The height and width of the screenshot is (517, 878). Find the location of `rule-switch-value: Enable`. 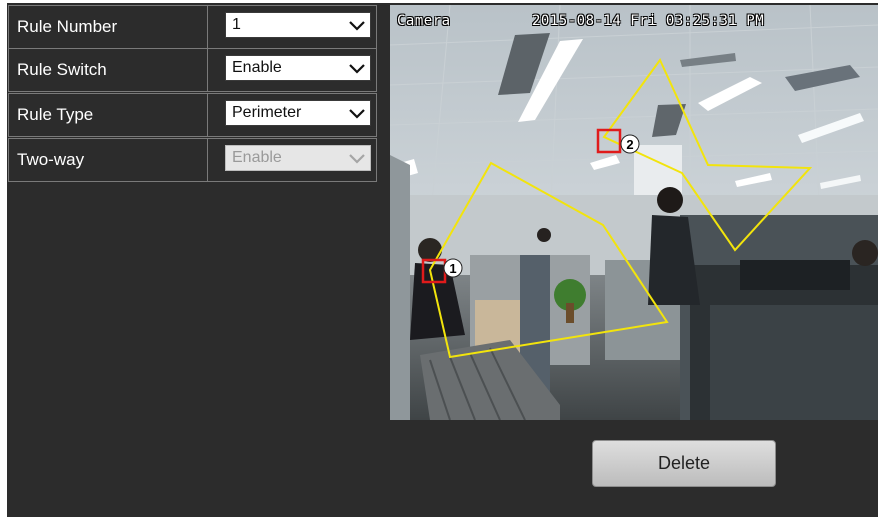

rule-switch-value: Enable is located at coordinates (257, 67).